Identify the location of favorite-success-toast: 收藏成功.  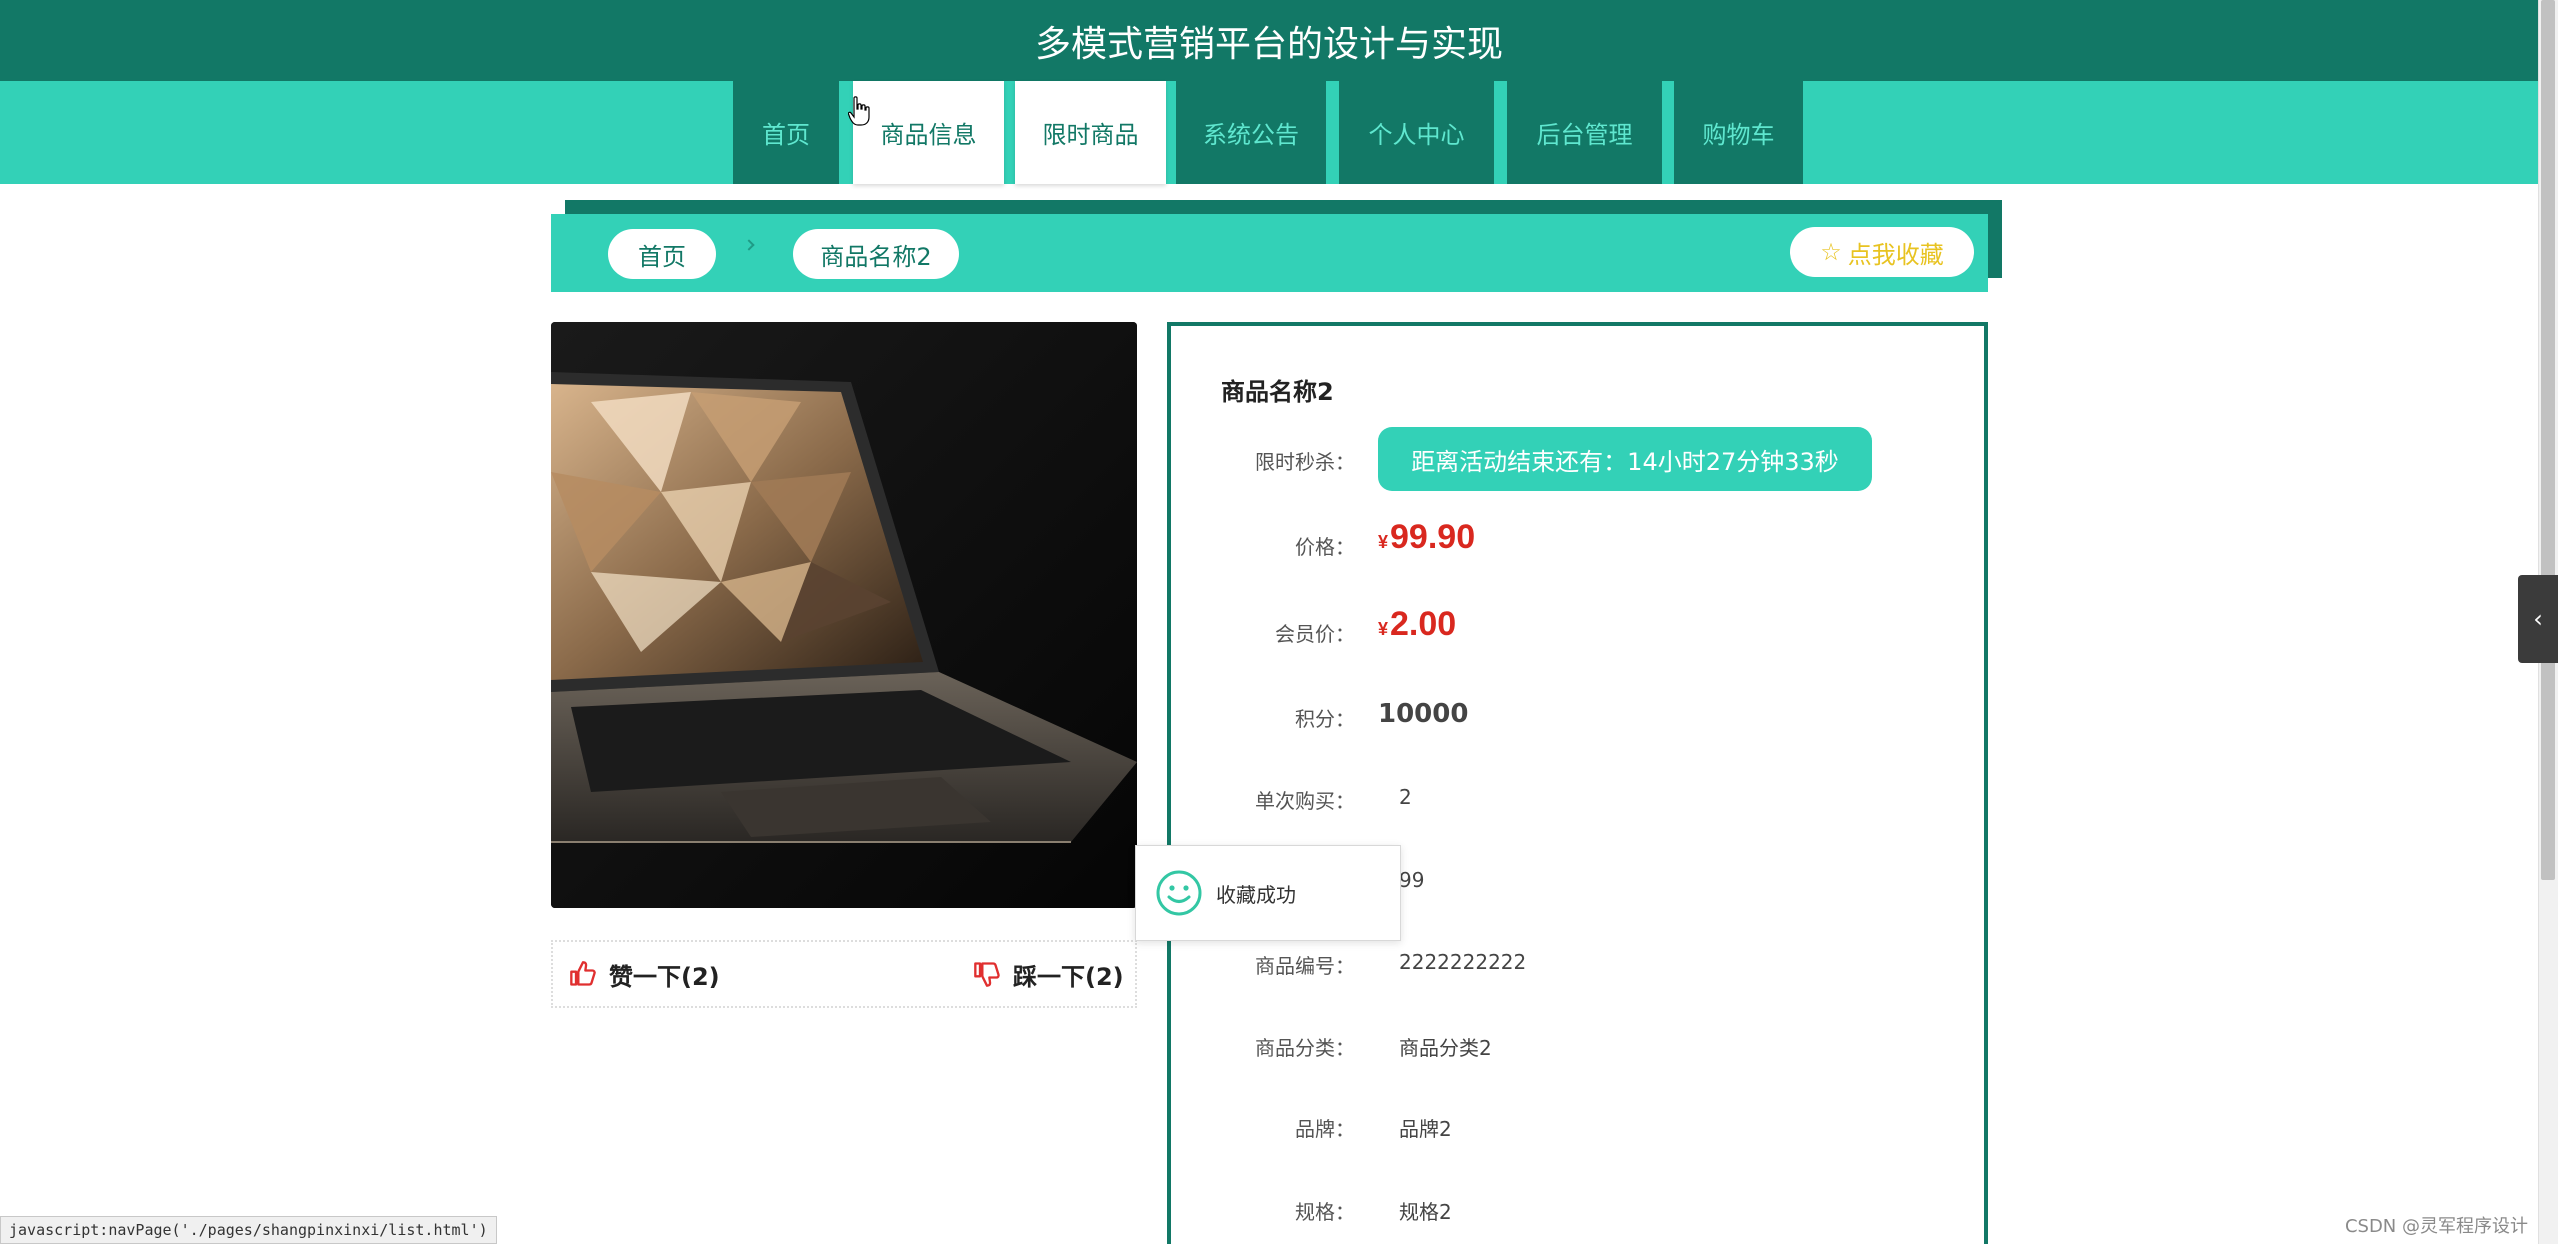
(1268, 893).